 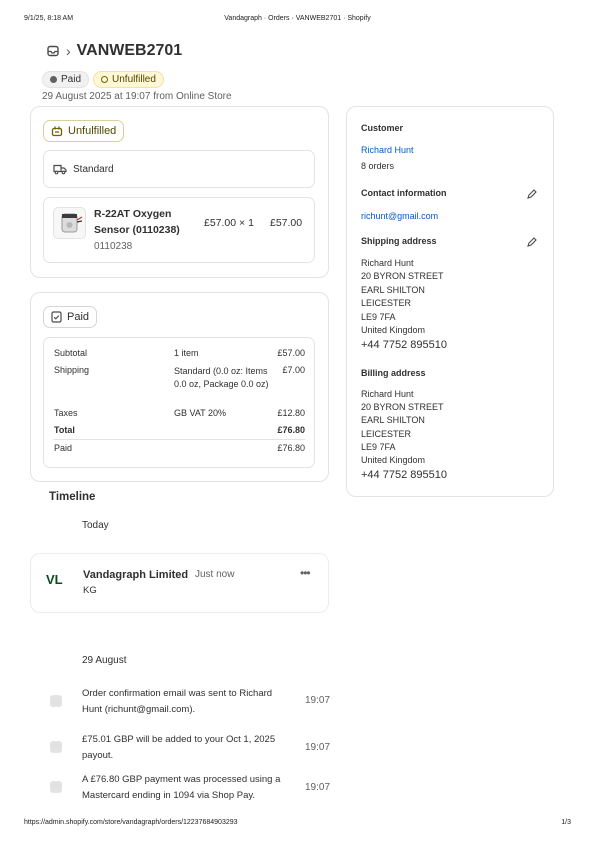 What do you see at coordinates (78, 317) in the screenshot?
I see `paid-label: Paid` at bounding box center [78, 317].